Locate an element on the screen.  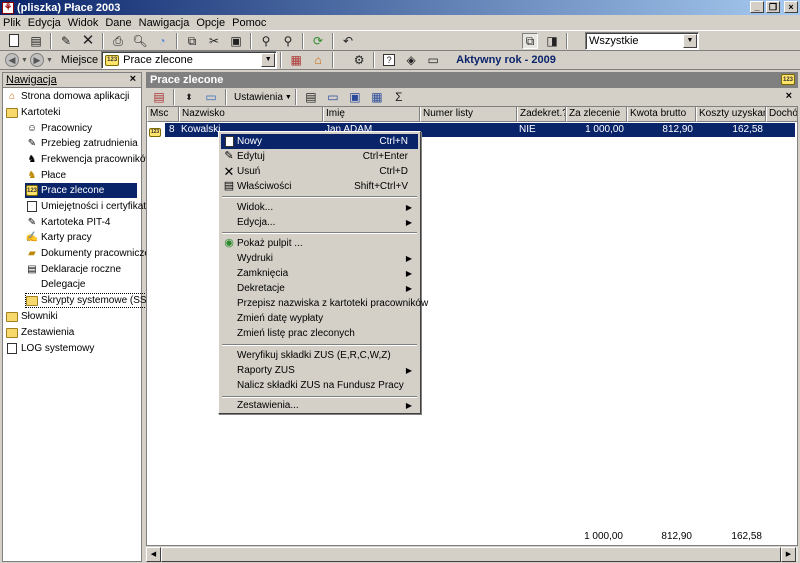
scroll-right-icon: ▶ is located at coordinates (788, 554).